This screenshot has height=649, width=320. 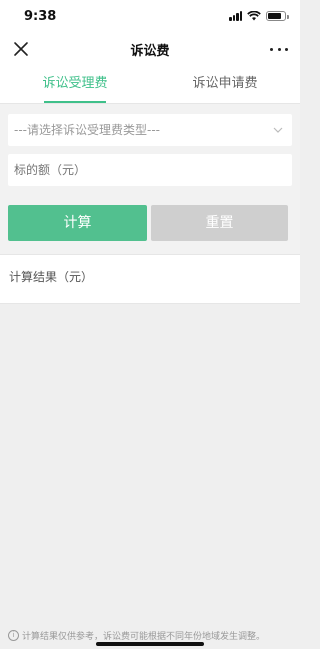 What do you see at coordinates (278, 130) in the screenshot?
I see `chevron-down-icon` at bounding box center [278, 130].